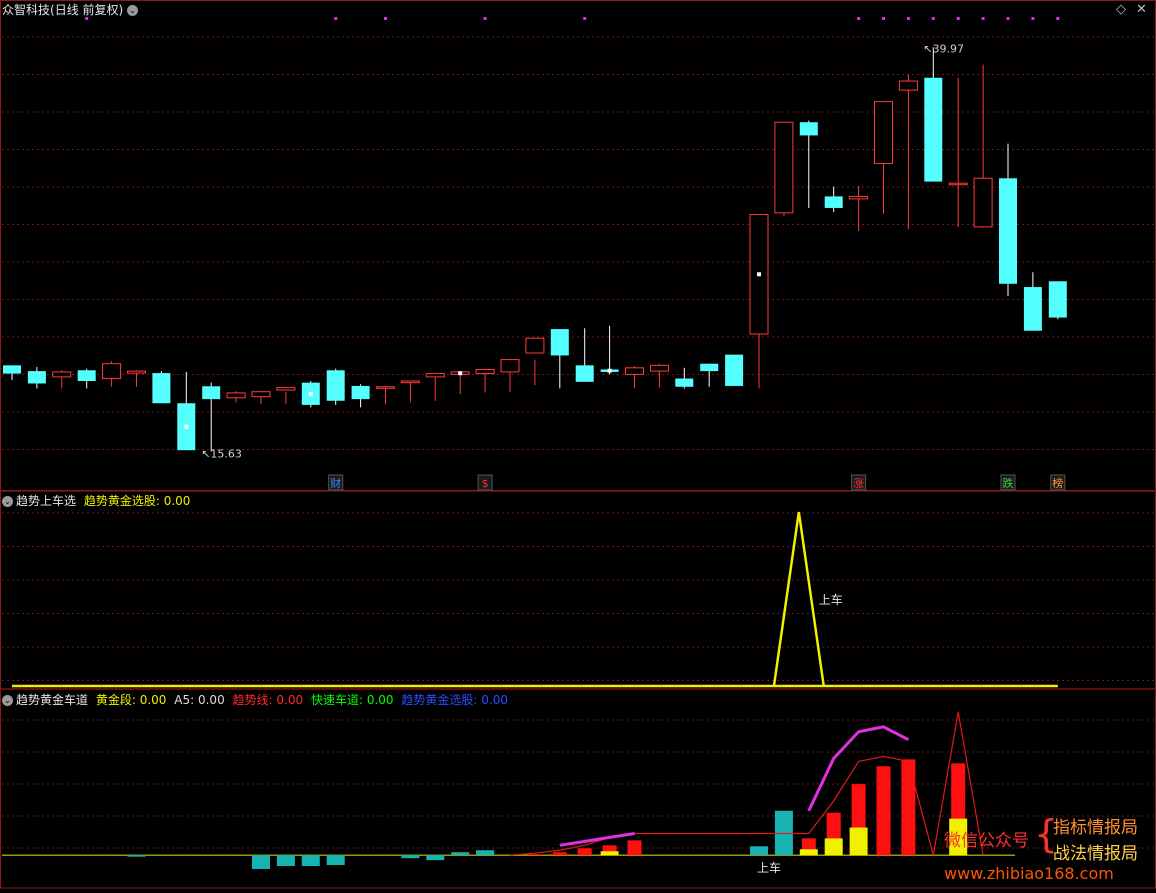 This screenshot has width=1156, height=893. Describe the element at coordinates (986, 841) in the screenshot. I see `watermark-wechat: 微信公众号` at that location.